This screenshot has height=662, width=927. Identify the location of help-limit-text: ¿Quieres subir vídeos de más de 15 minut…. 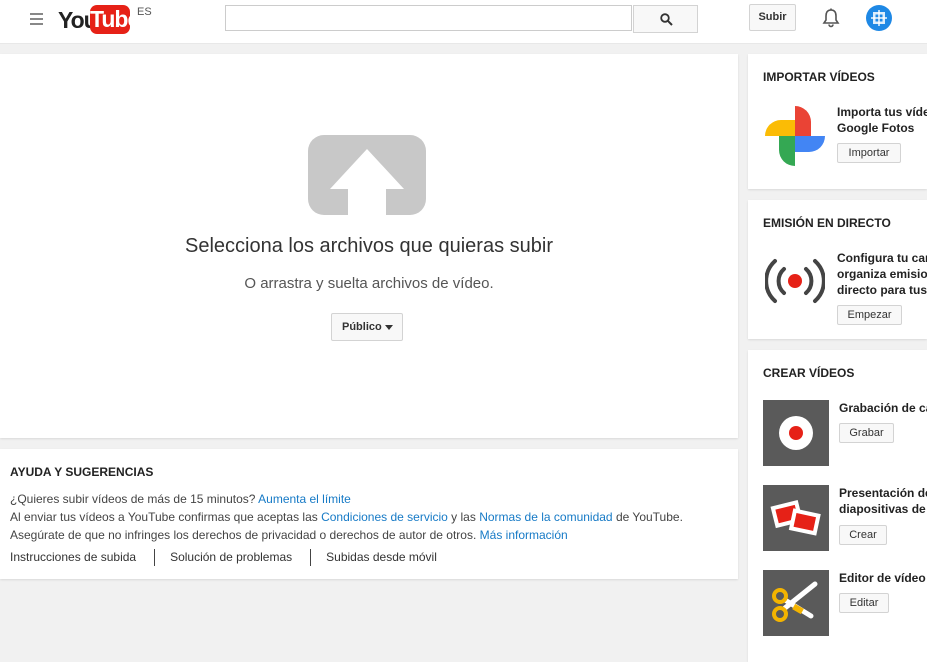
(133, 499).